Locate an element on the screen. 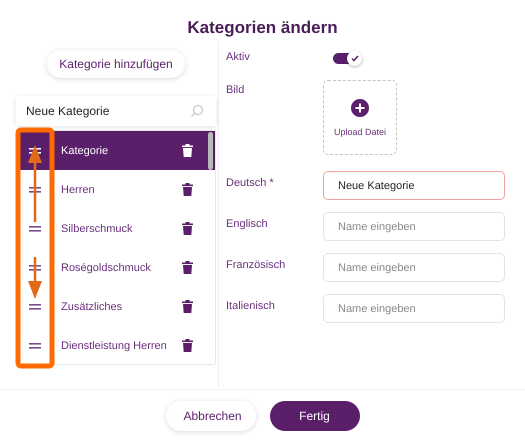 The height and width of the screenshot is (441, 525). check-icon is located at coordinates (354, 58).